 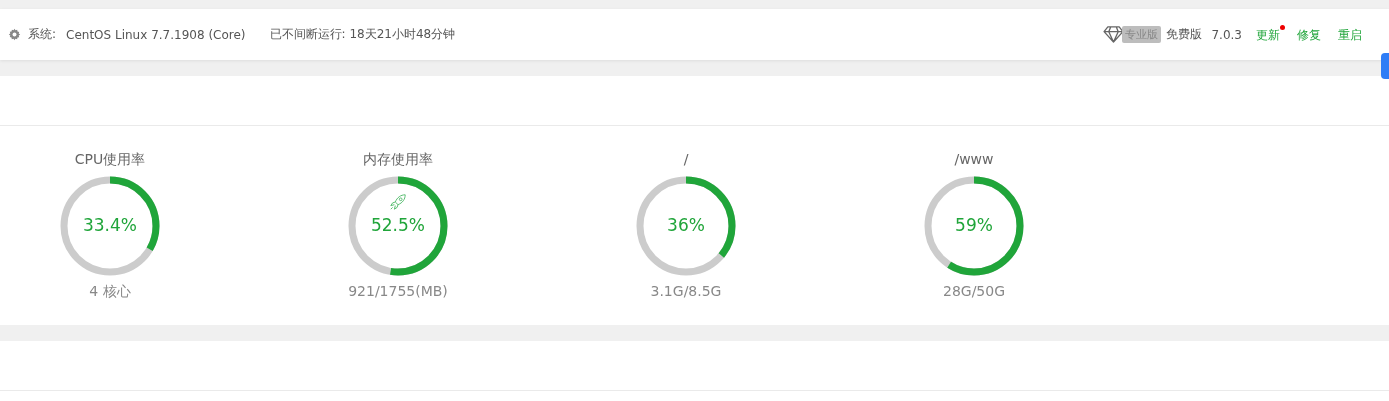 What do you see at coordinates (156, 34) in the screenshot?
I see `system-value: CentOS Linux 7.7.1908 (Core)` at bounding box center [156, 34].